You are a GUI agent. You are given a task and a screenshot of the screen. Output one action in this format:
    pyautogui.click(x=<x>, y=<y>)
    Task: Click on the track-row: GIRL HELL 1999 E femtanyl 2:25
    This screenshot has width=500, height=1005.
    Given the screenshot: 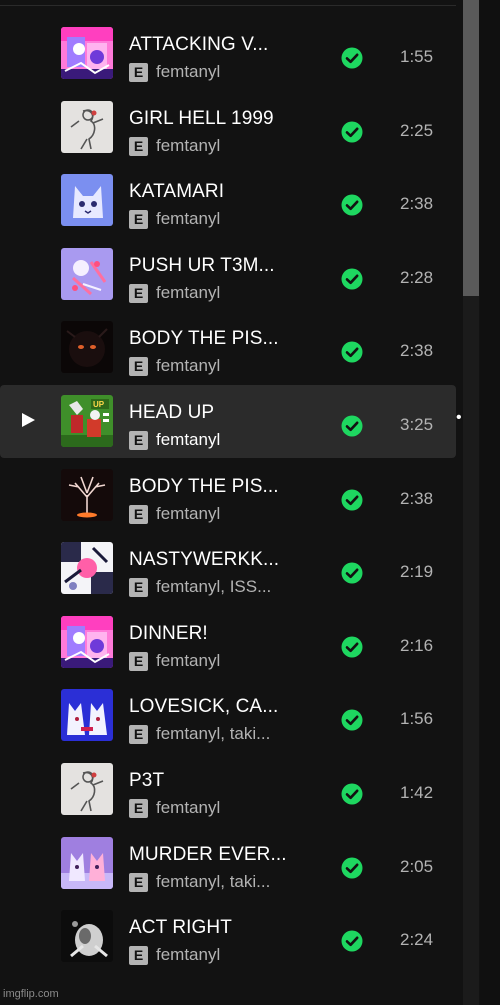 What is the action you would take?
    pyautogui.click(x=228, y=127)
    